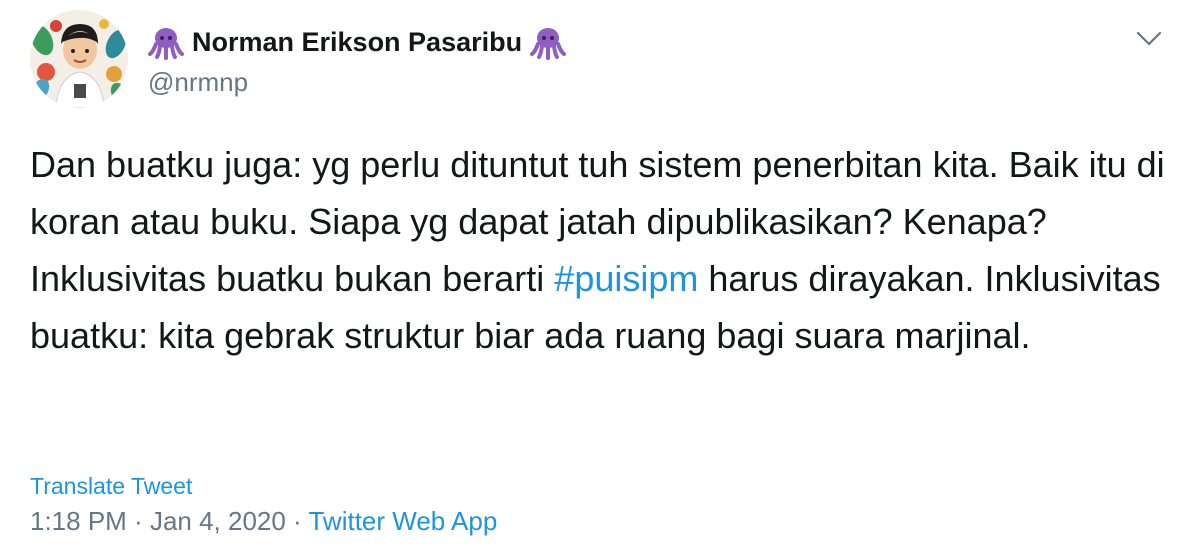 The height and width of the screenshot is (554, 1186). I want to click on avatar-illustration-icon, so click(79, 59).